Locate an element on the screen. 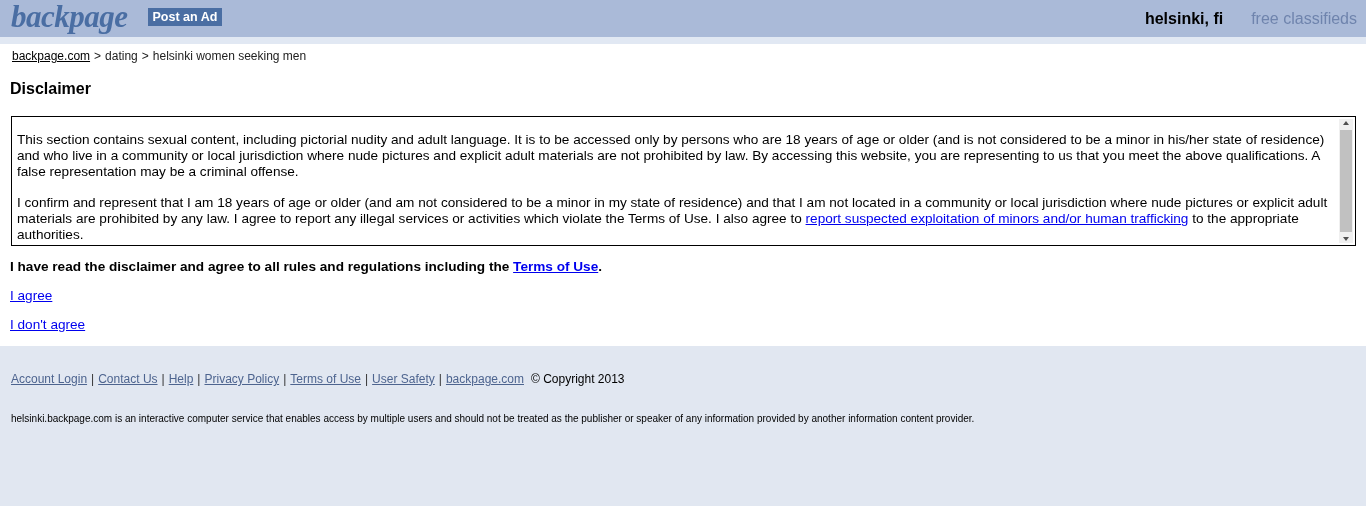 This screenshot has width=1366, height=506. agreement-statement: I have read the disclaimer and agree to all rules and regulations including the Terms of Use. is located at coordinates (306, 266).